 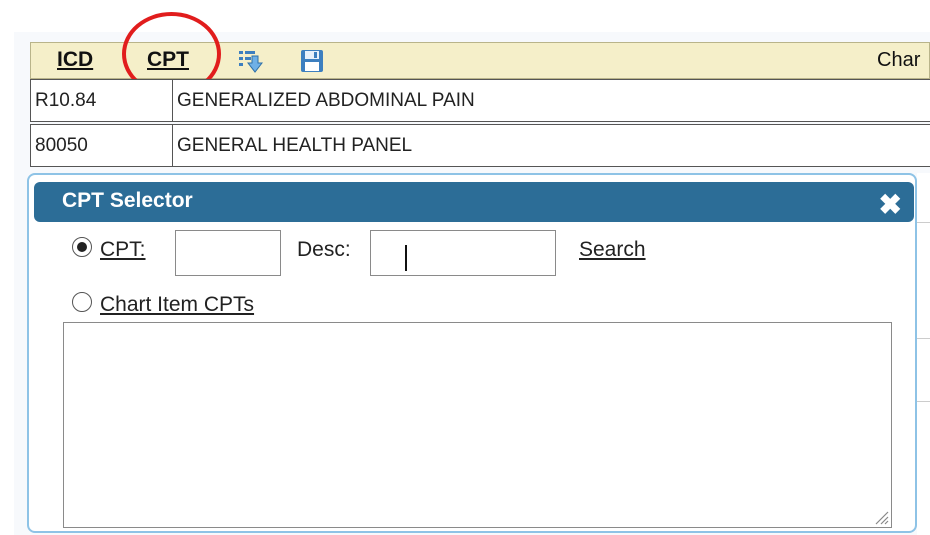 What do you see at coordinates (881, 517) in the screenshot?
I see `resize-grip-icon` at bounding box center [881, 517].